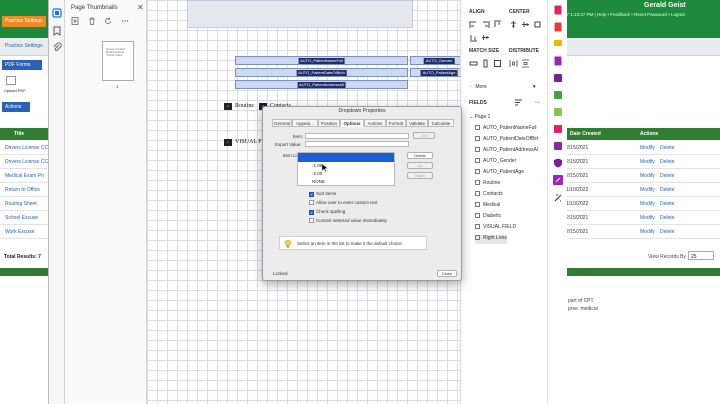 This screenshot has width=720, height=404. What do you see at coordinates (558, 112) in the screenshot?
I see `scan-ocr-icon` at bounding box center [558, 112].